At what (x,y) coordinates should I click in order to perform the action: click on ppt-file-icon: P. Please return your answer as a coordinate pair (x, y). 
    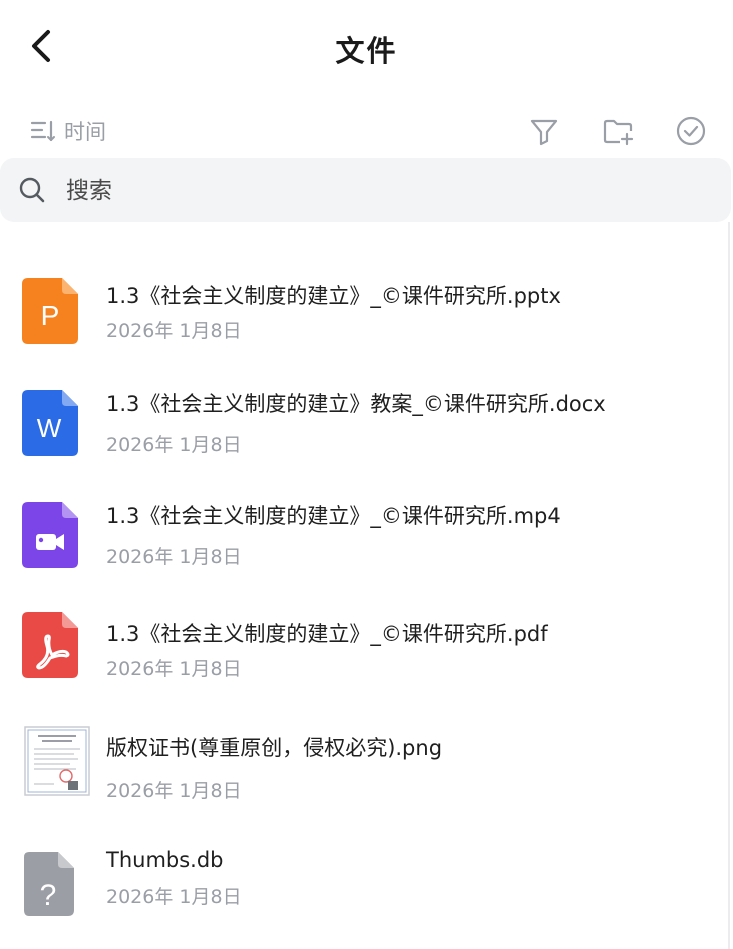
    Looking at the image, I should click on (50, 311).